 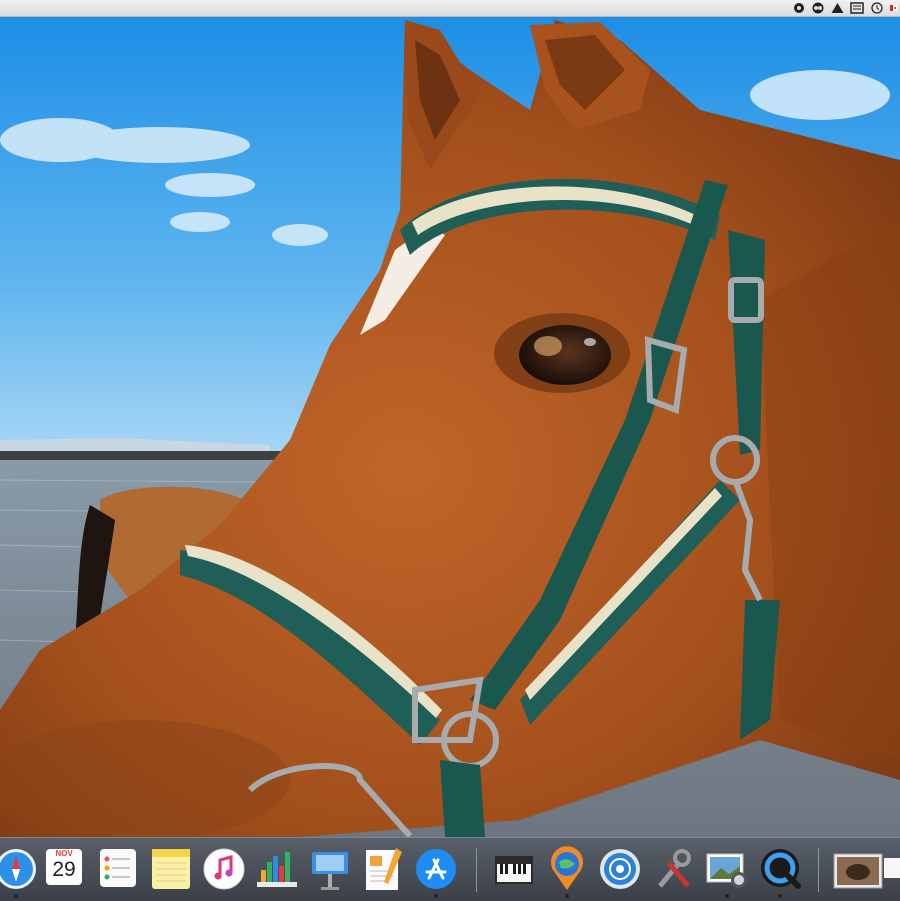 What do you see at coordinates (837, 8) in the screenshot?
I see `google-drive-icon` at bounding box center [837, 8].